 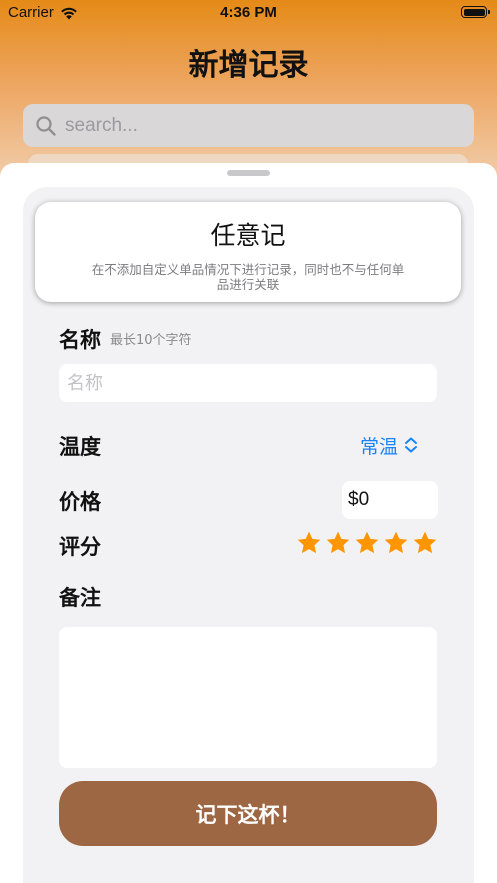 What do you see at coordinates (248, 697) in the screenshot?
I see `notes-textarea` at bounding box center [248, 697].